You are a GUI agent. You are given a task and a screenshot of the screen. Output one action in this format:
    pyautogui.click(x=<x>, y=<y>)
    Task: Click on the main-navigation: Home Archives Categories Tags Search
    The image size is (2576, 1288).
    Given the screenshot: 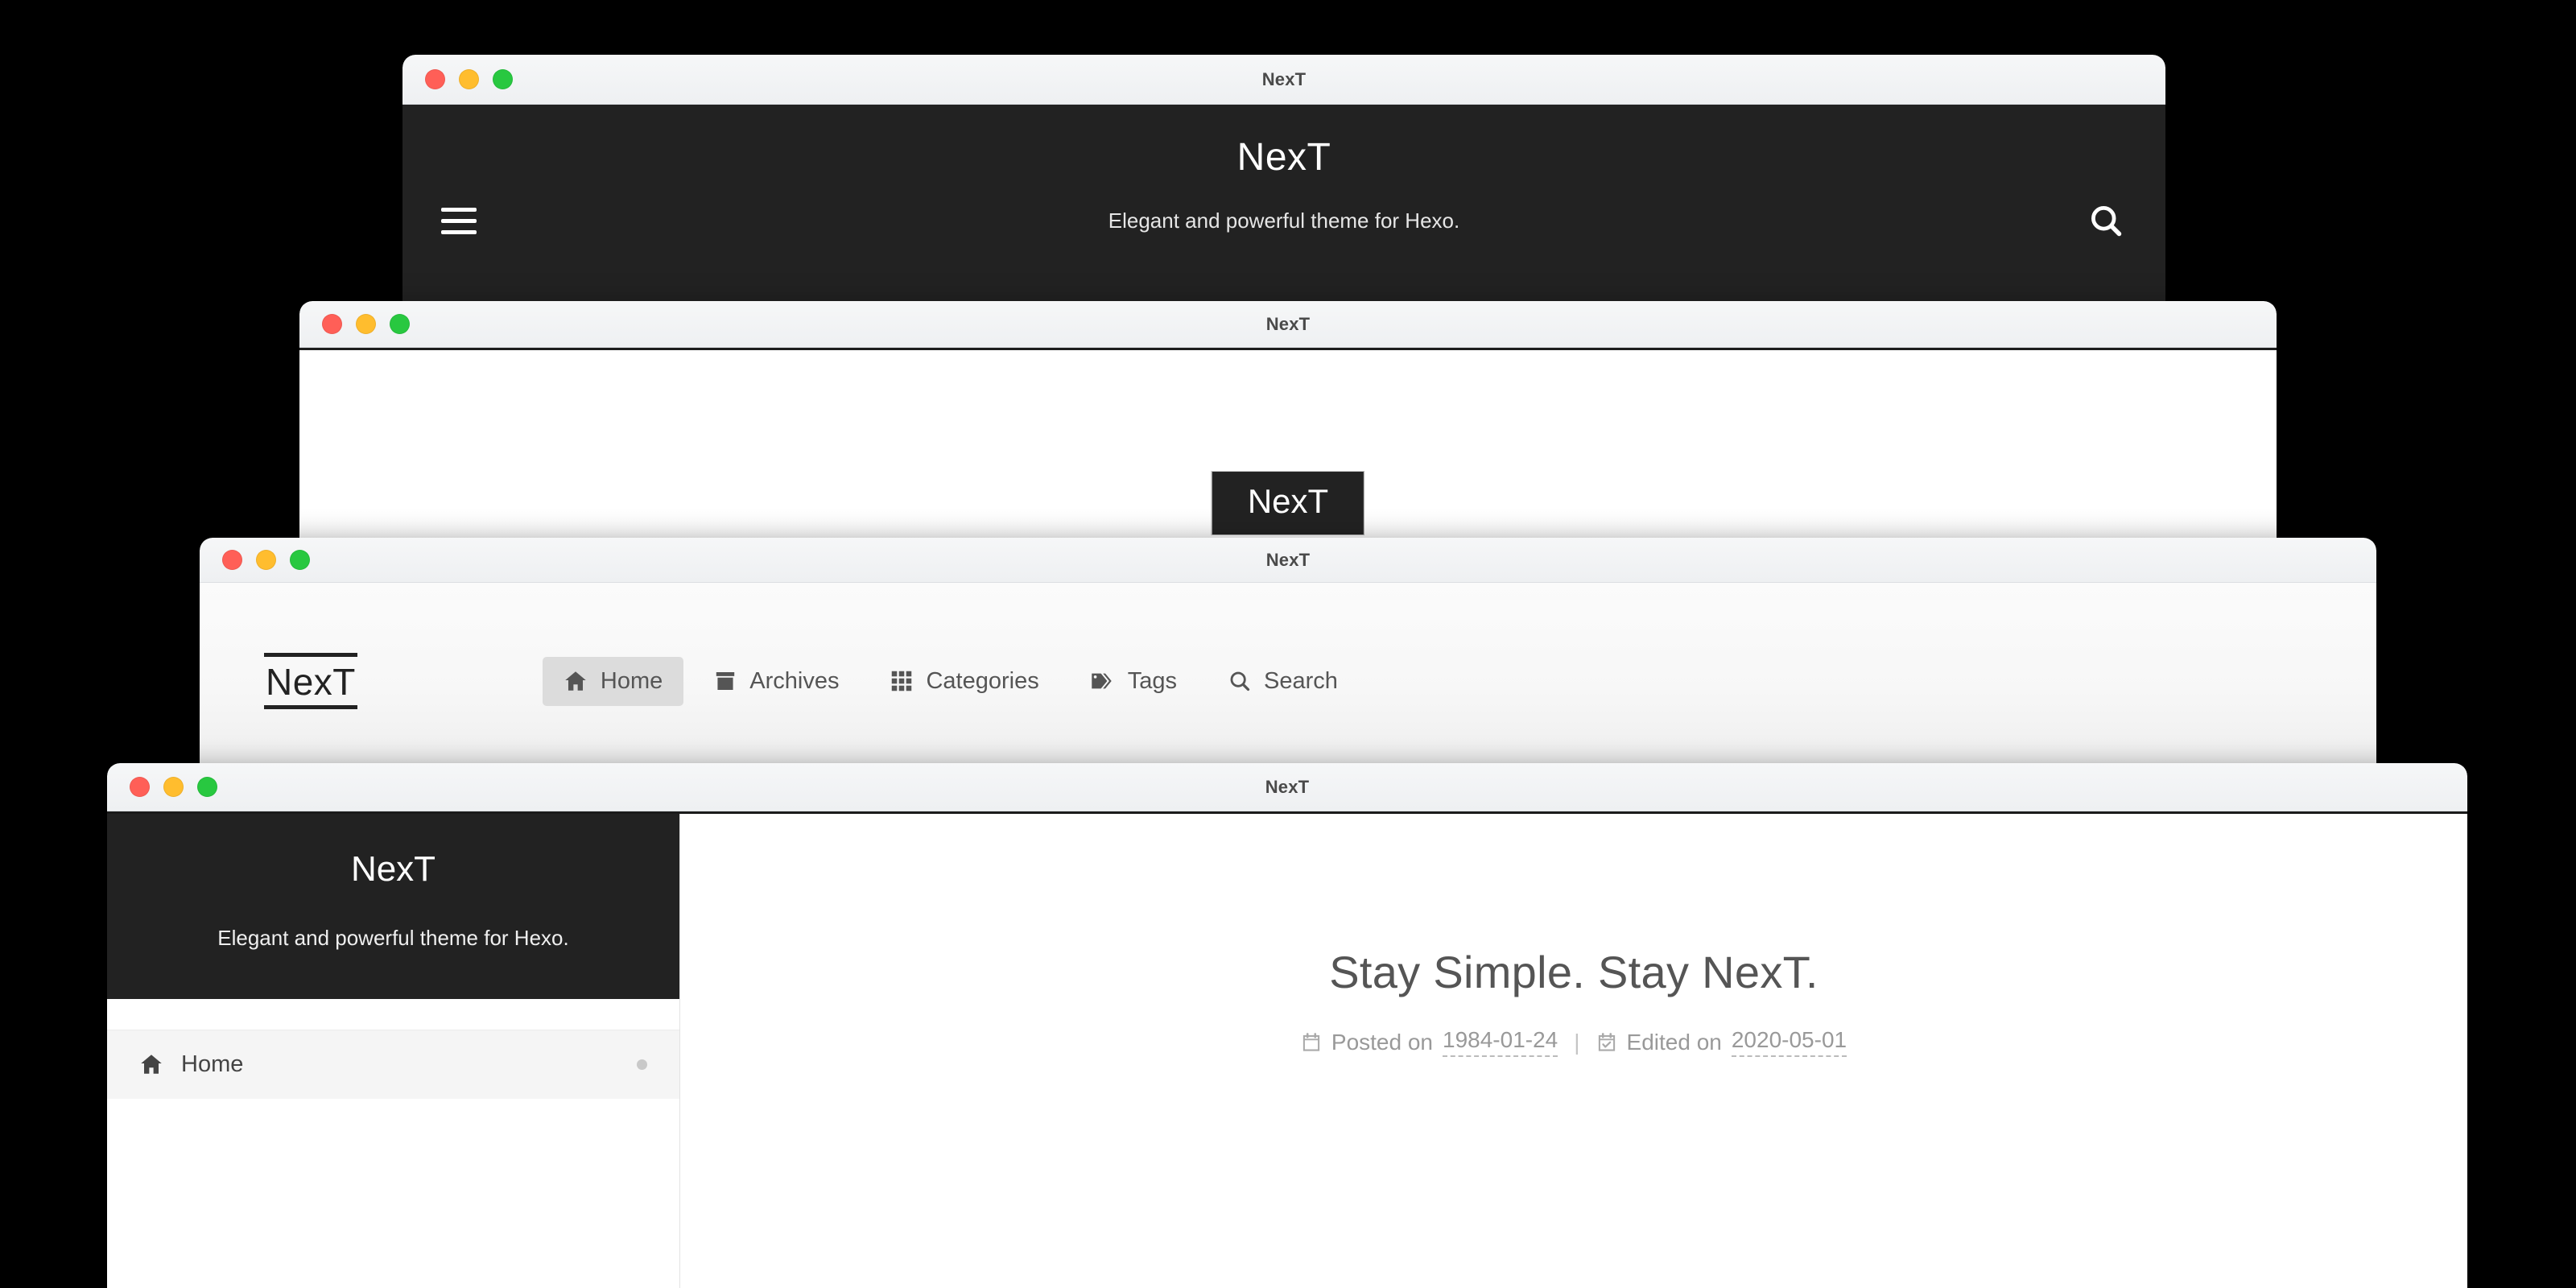 What is the action you would take?
    pyautogui.click(x=950, y=681)
    